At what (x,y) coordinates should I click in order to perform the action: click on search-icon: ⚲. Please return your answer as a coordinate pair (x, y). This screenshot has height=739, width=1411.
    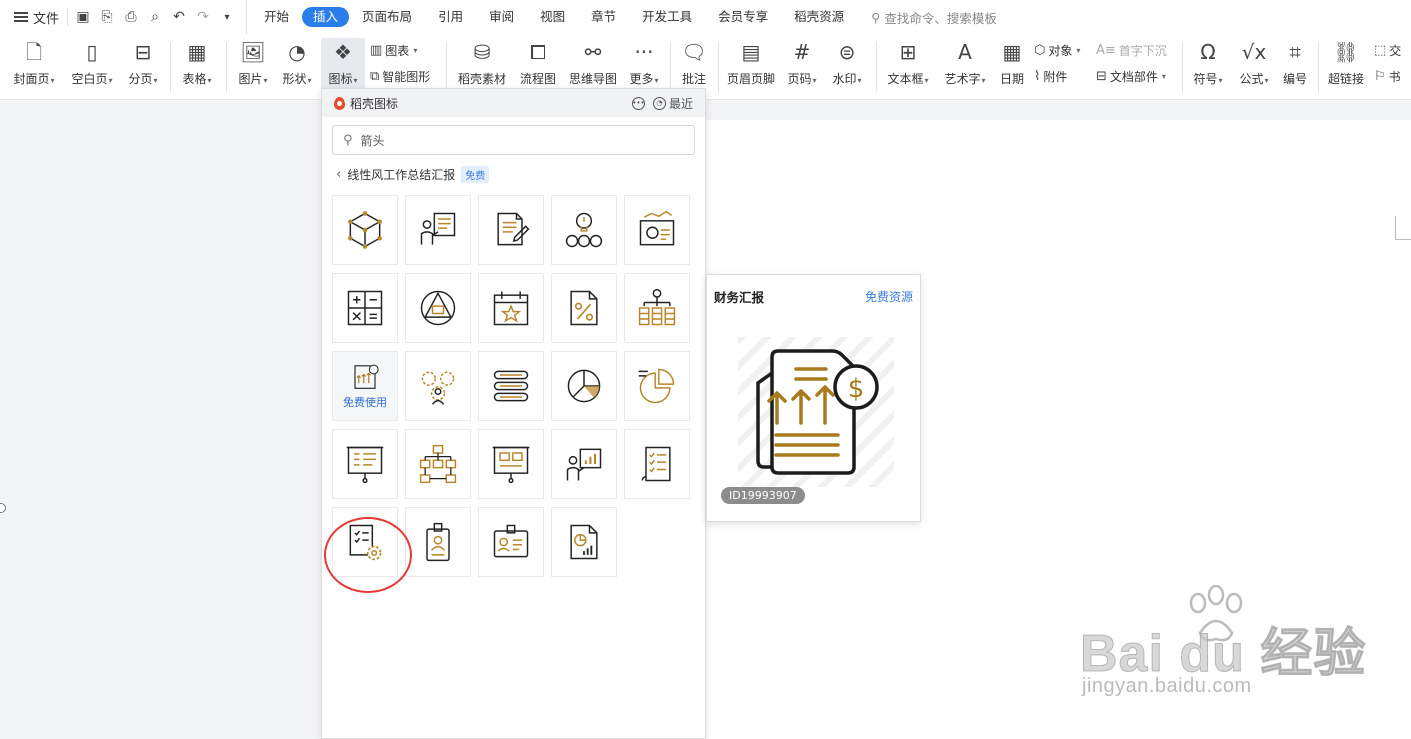
    Looking at the image, I should click on (348, 140).